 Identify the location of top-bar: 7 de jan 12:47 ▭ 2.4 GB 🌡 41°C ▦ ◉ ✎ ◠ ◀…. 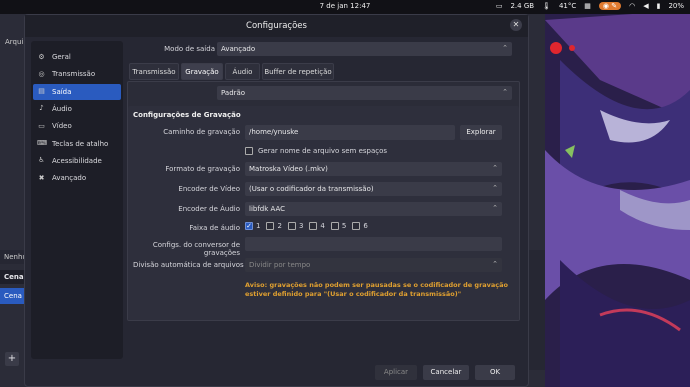
(345, 7).